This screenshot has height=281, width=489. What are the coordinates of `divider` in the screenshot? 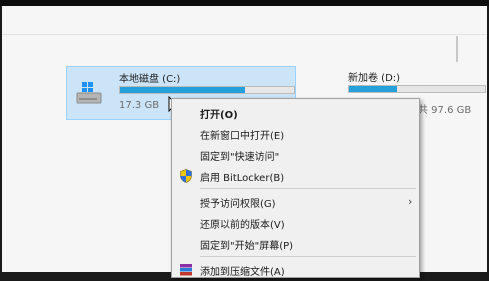 It's located at (244, 34).